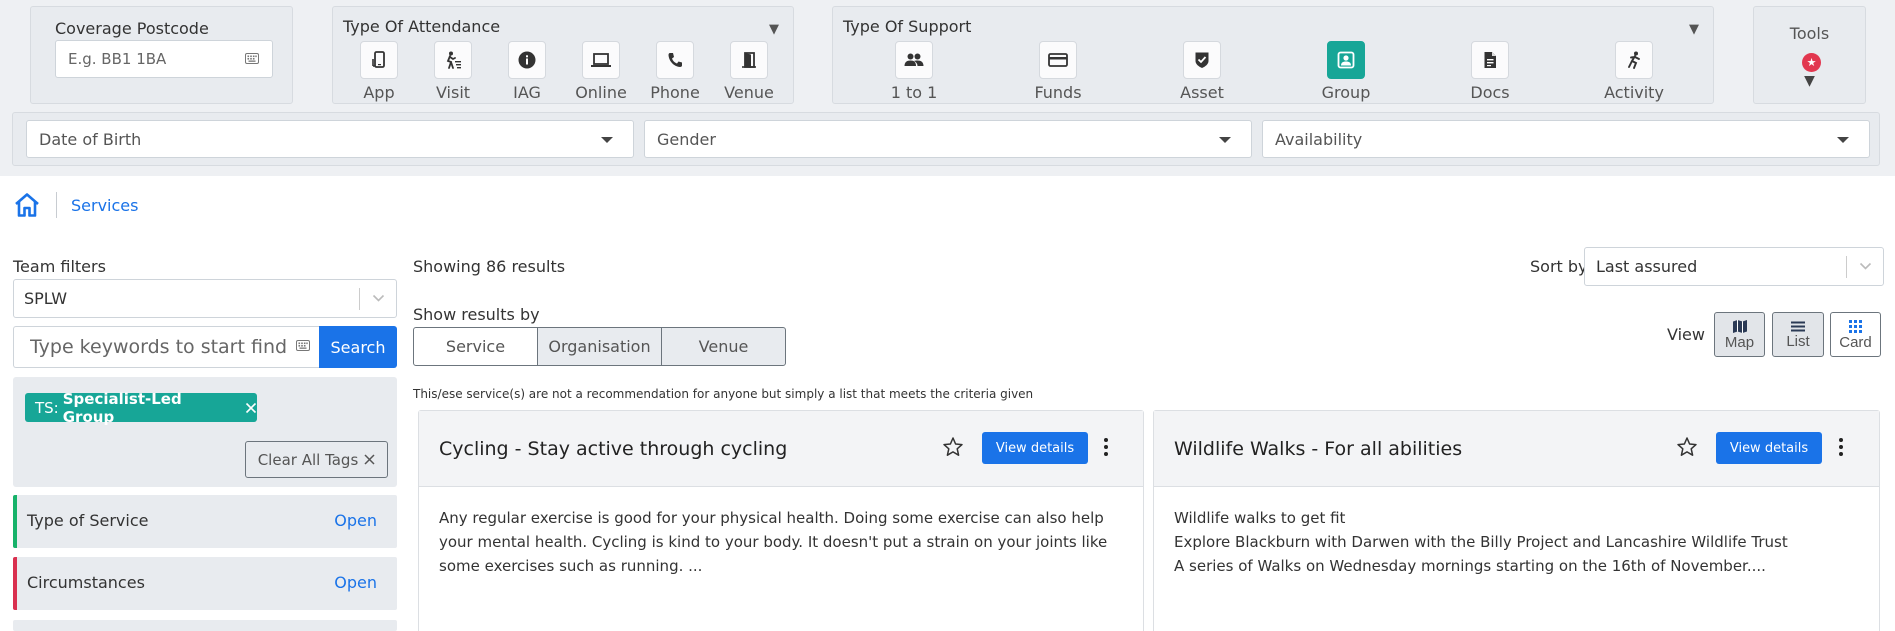  Describe the element at coordinates (104, 205) in the screenshot. I see `breadcrumb-services: Services` at that location.